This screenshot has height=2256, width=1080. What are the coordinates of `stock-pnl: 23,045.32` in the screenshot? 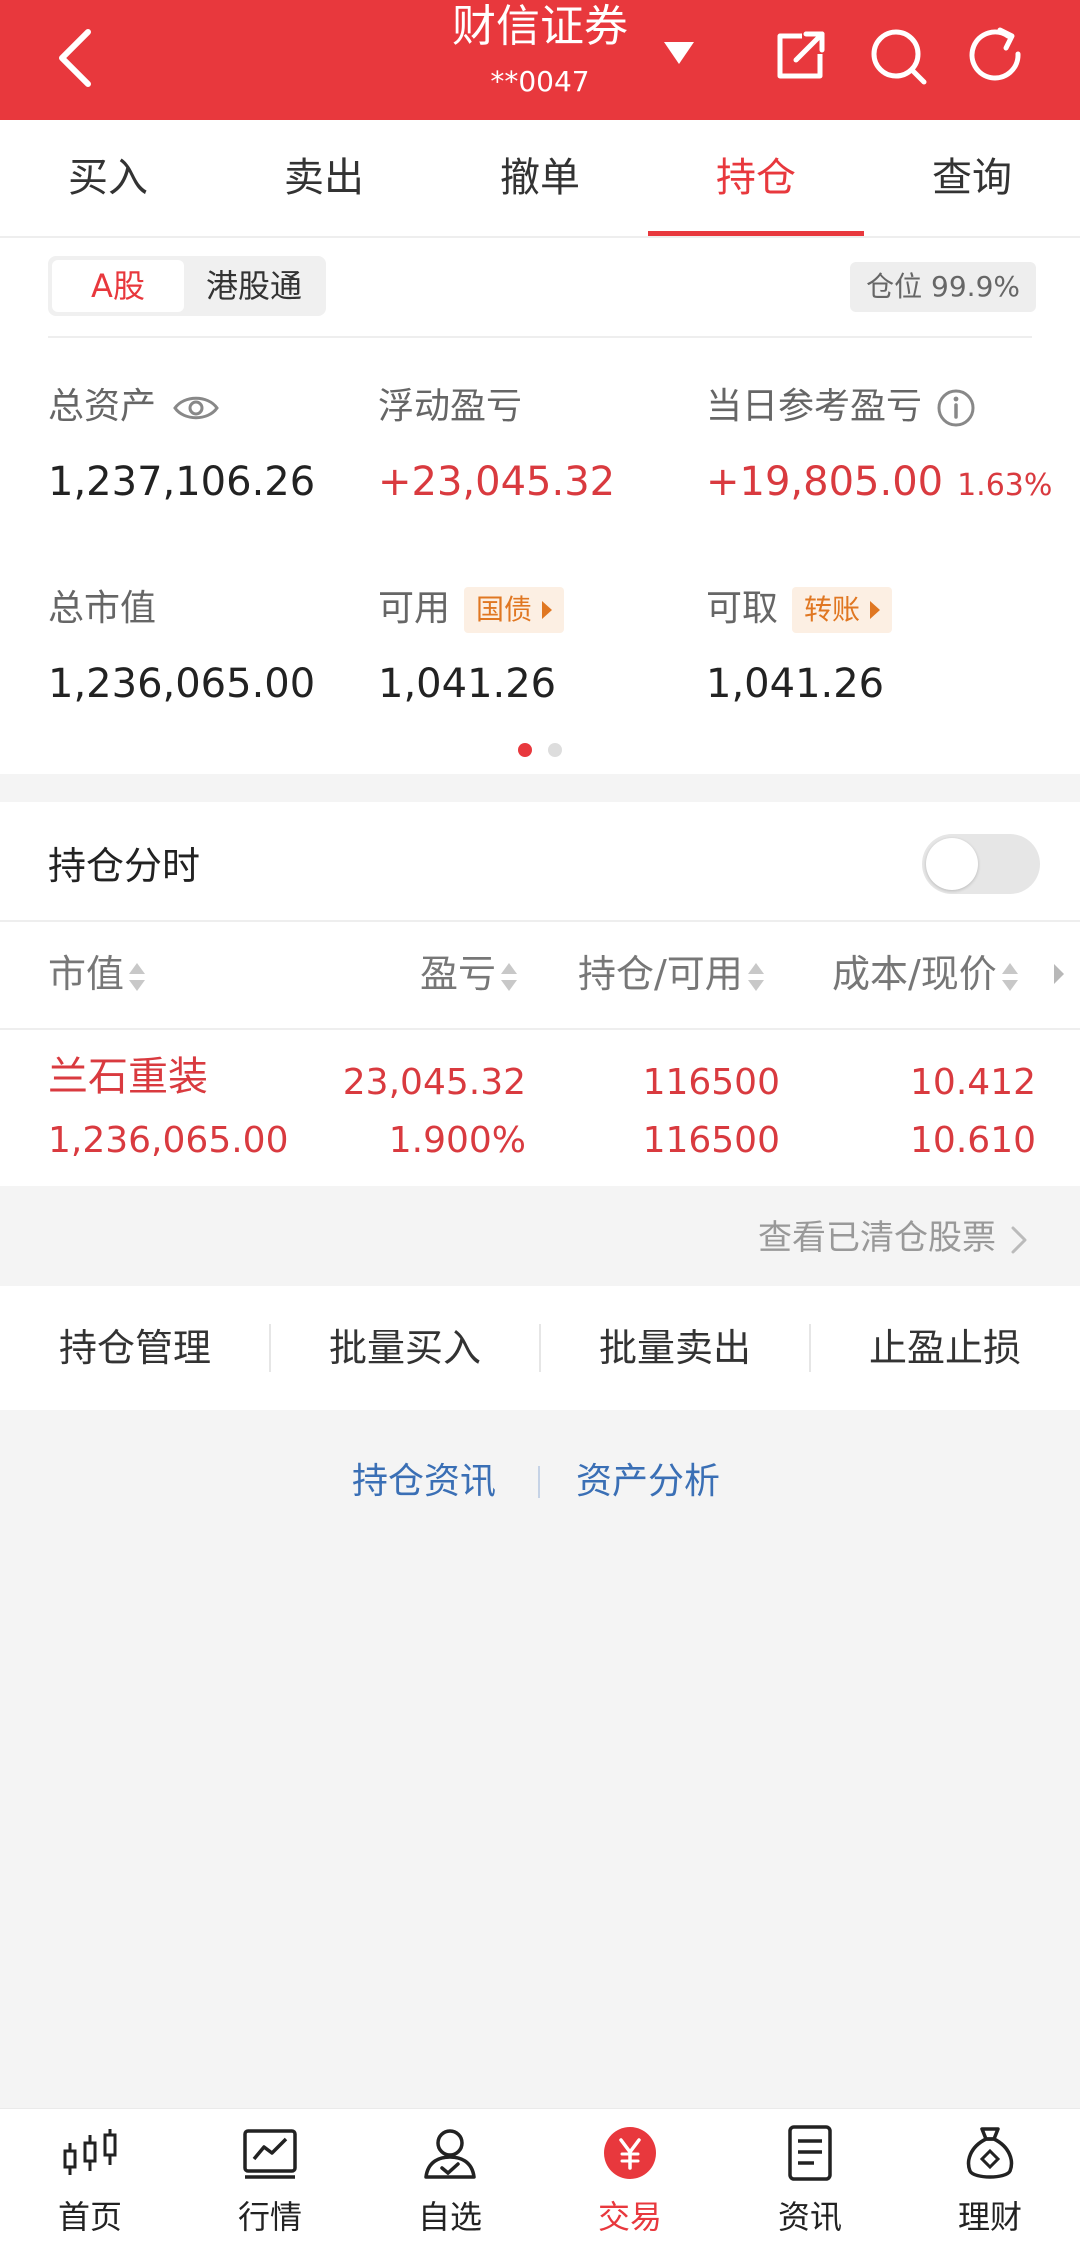 It's located at (434, 1082).